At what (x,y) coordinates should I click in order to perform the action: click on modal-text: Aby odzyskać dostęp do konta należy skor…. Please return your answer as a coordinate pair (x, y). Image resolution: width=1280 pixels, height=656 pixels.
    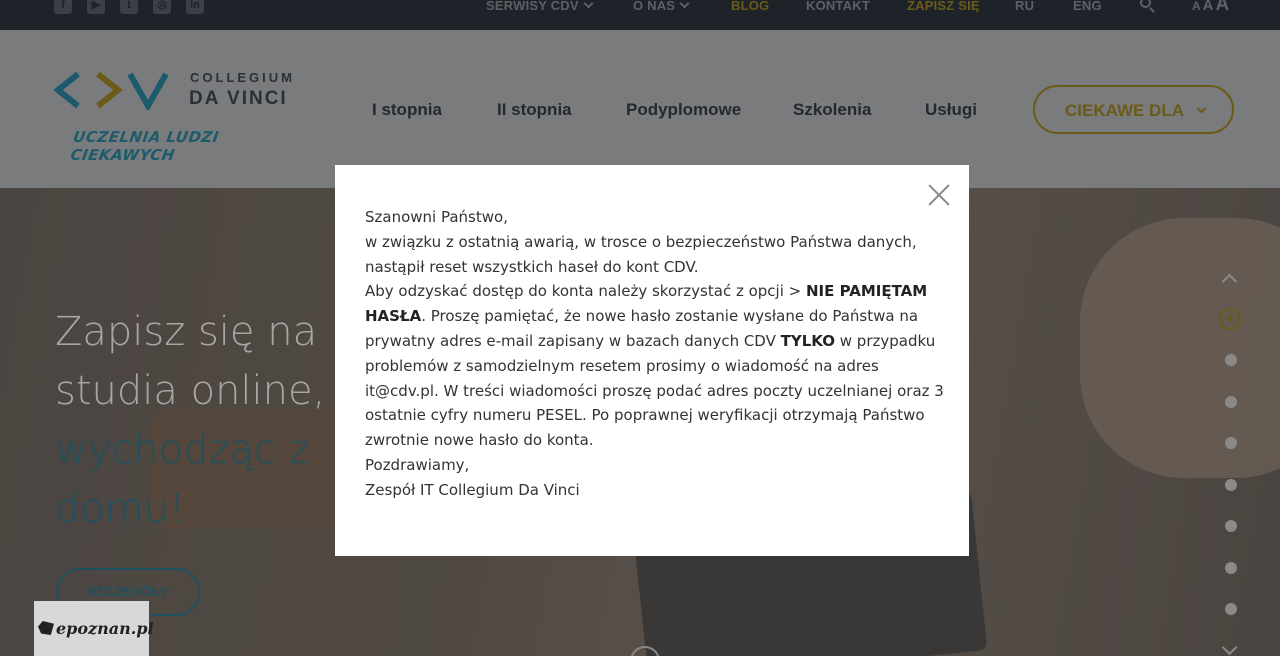
    Looking at the image, I should click on (585, 291).